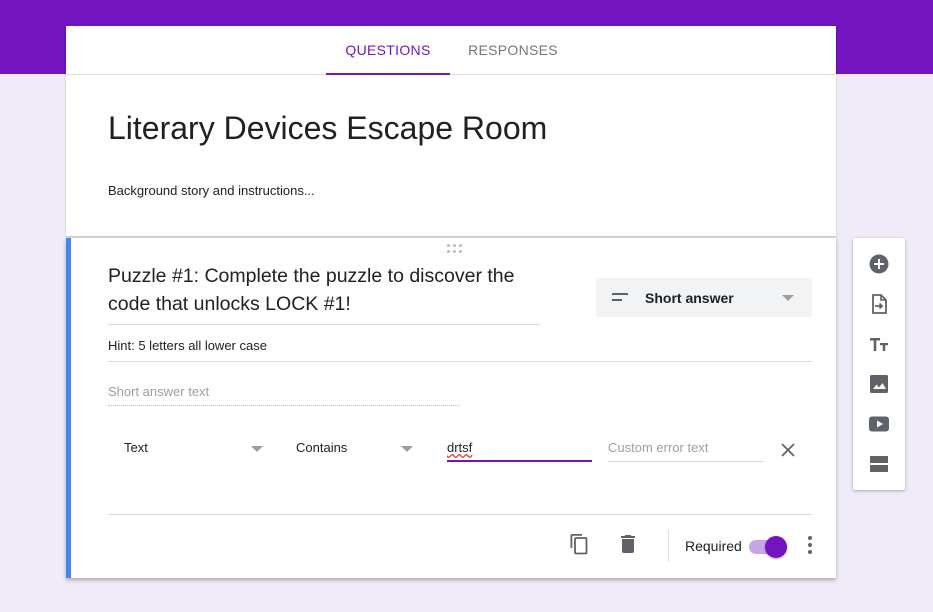 The height and width of the screenshot is (612, 933). Describe the element at coordinates (788, 450) in the screenshot. I see `close-icon` at that location.